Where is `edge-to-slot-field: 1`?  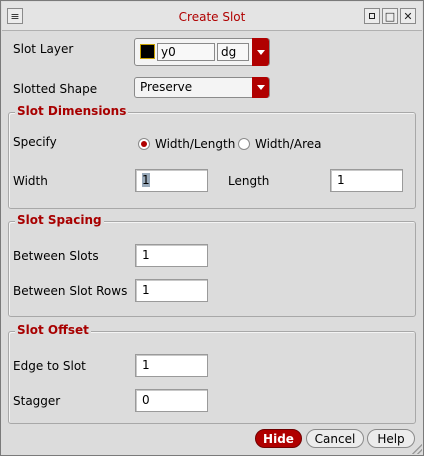 edge-to-slot-field: 1 is located at coordinates (171, 365).